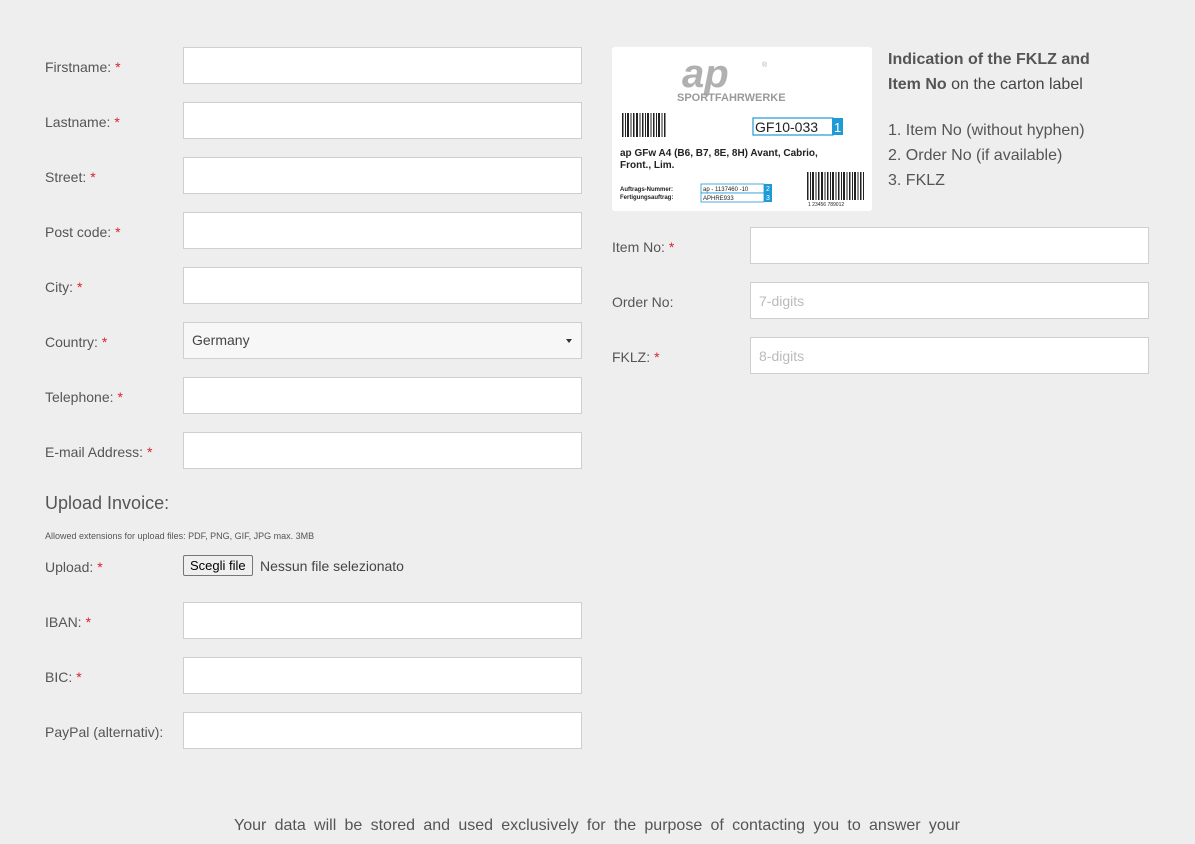 The image size is (1195, 844). Describe the element at coordinates (768, 198) in the screenshot. I see `fertigung-marker: 3` at that location.